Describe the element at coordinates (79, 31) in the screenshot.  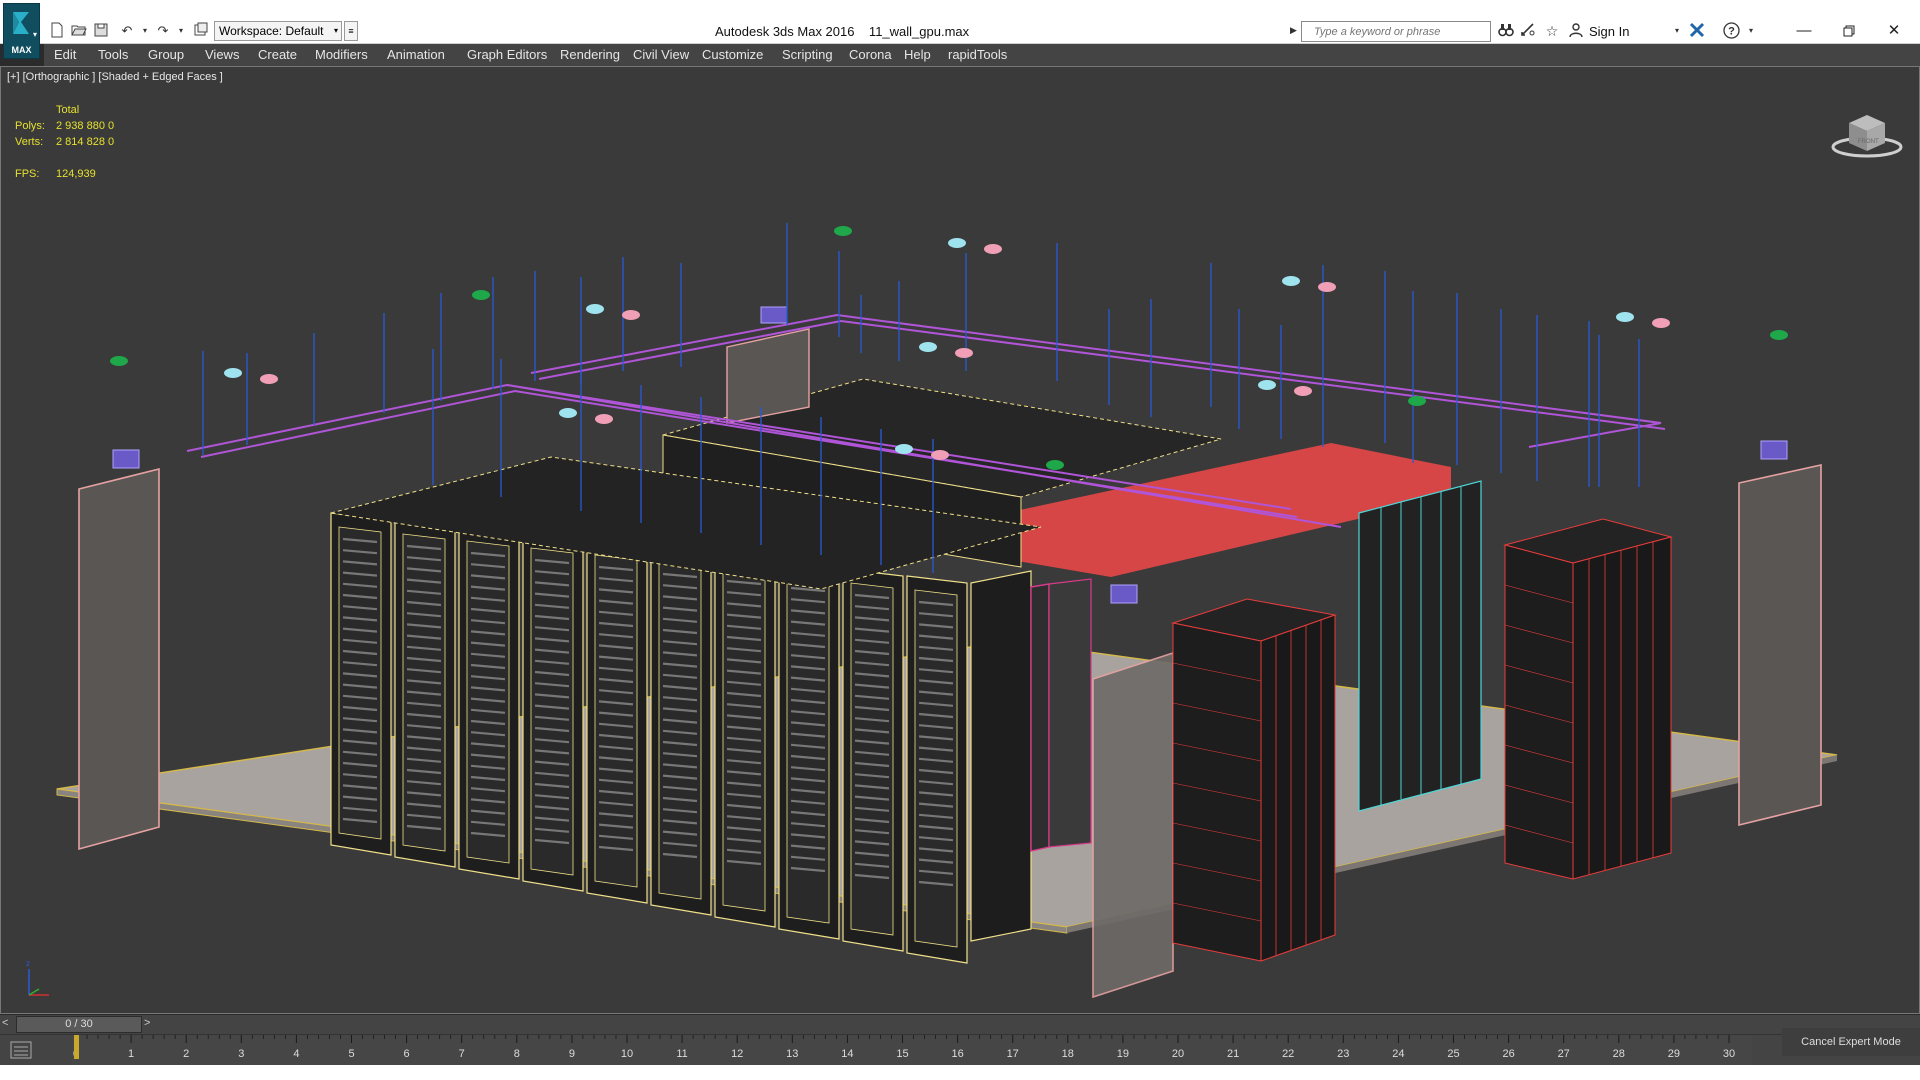
I see `open-file-icon` at that location.